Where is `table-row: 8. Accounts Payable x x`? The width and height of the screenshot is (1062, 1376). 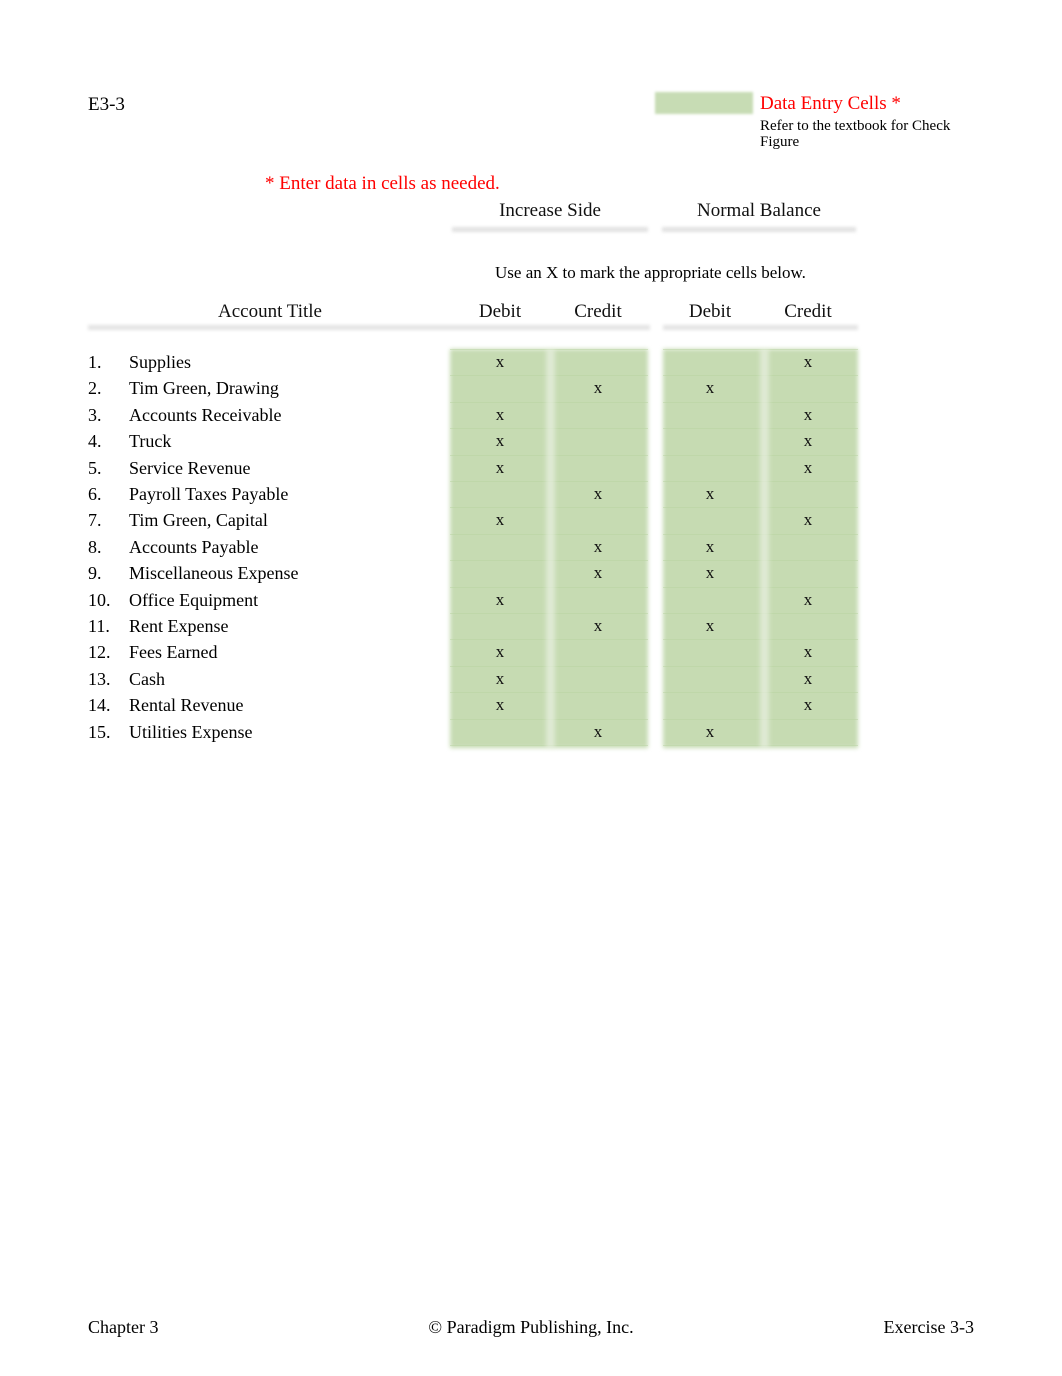
table-row: 8. Accounts Payable x x is located at coordinates (483, 547).